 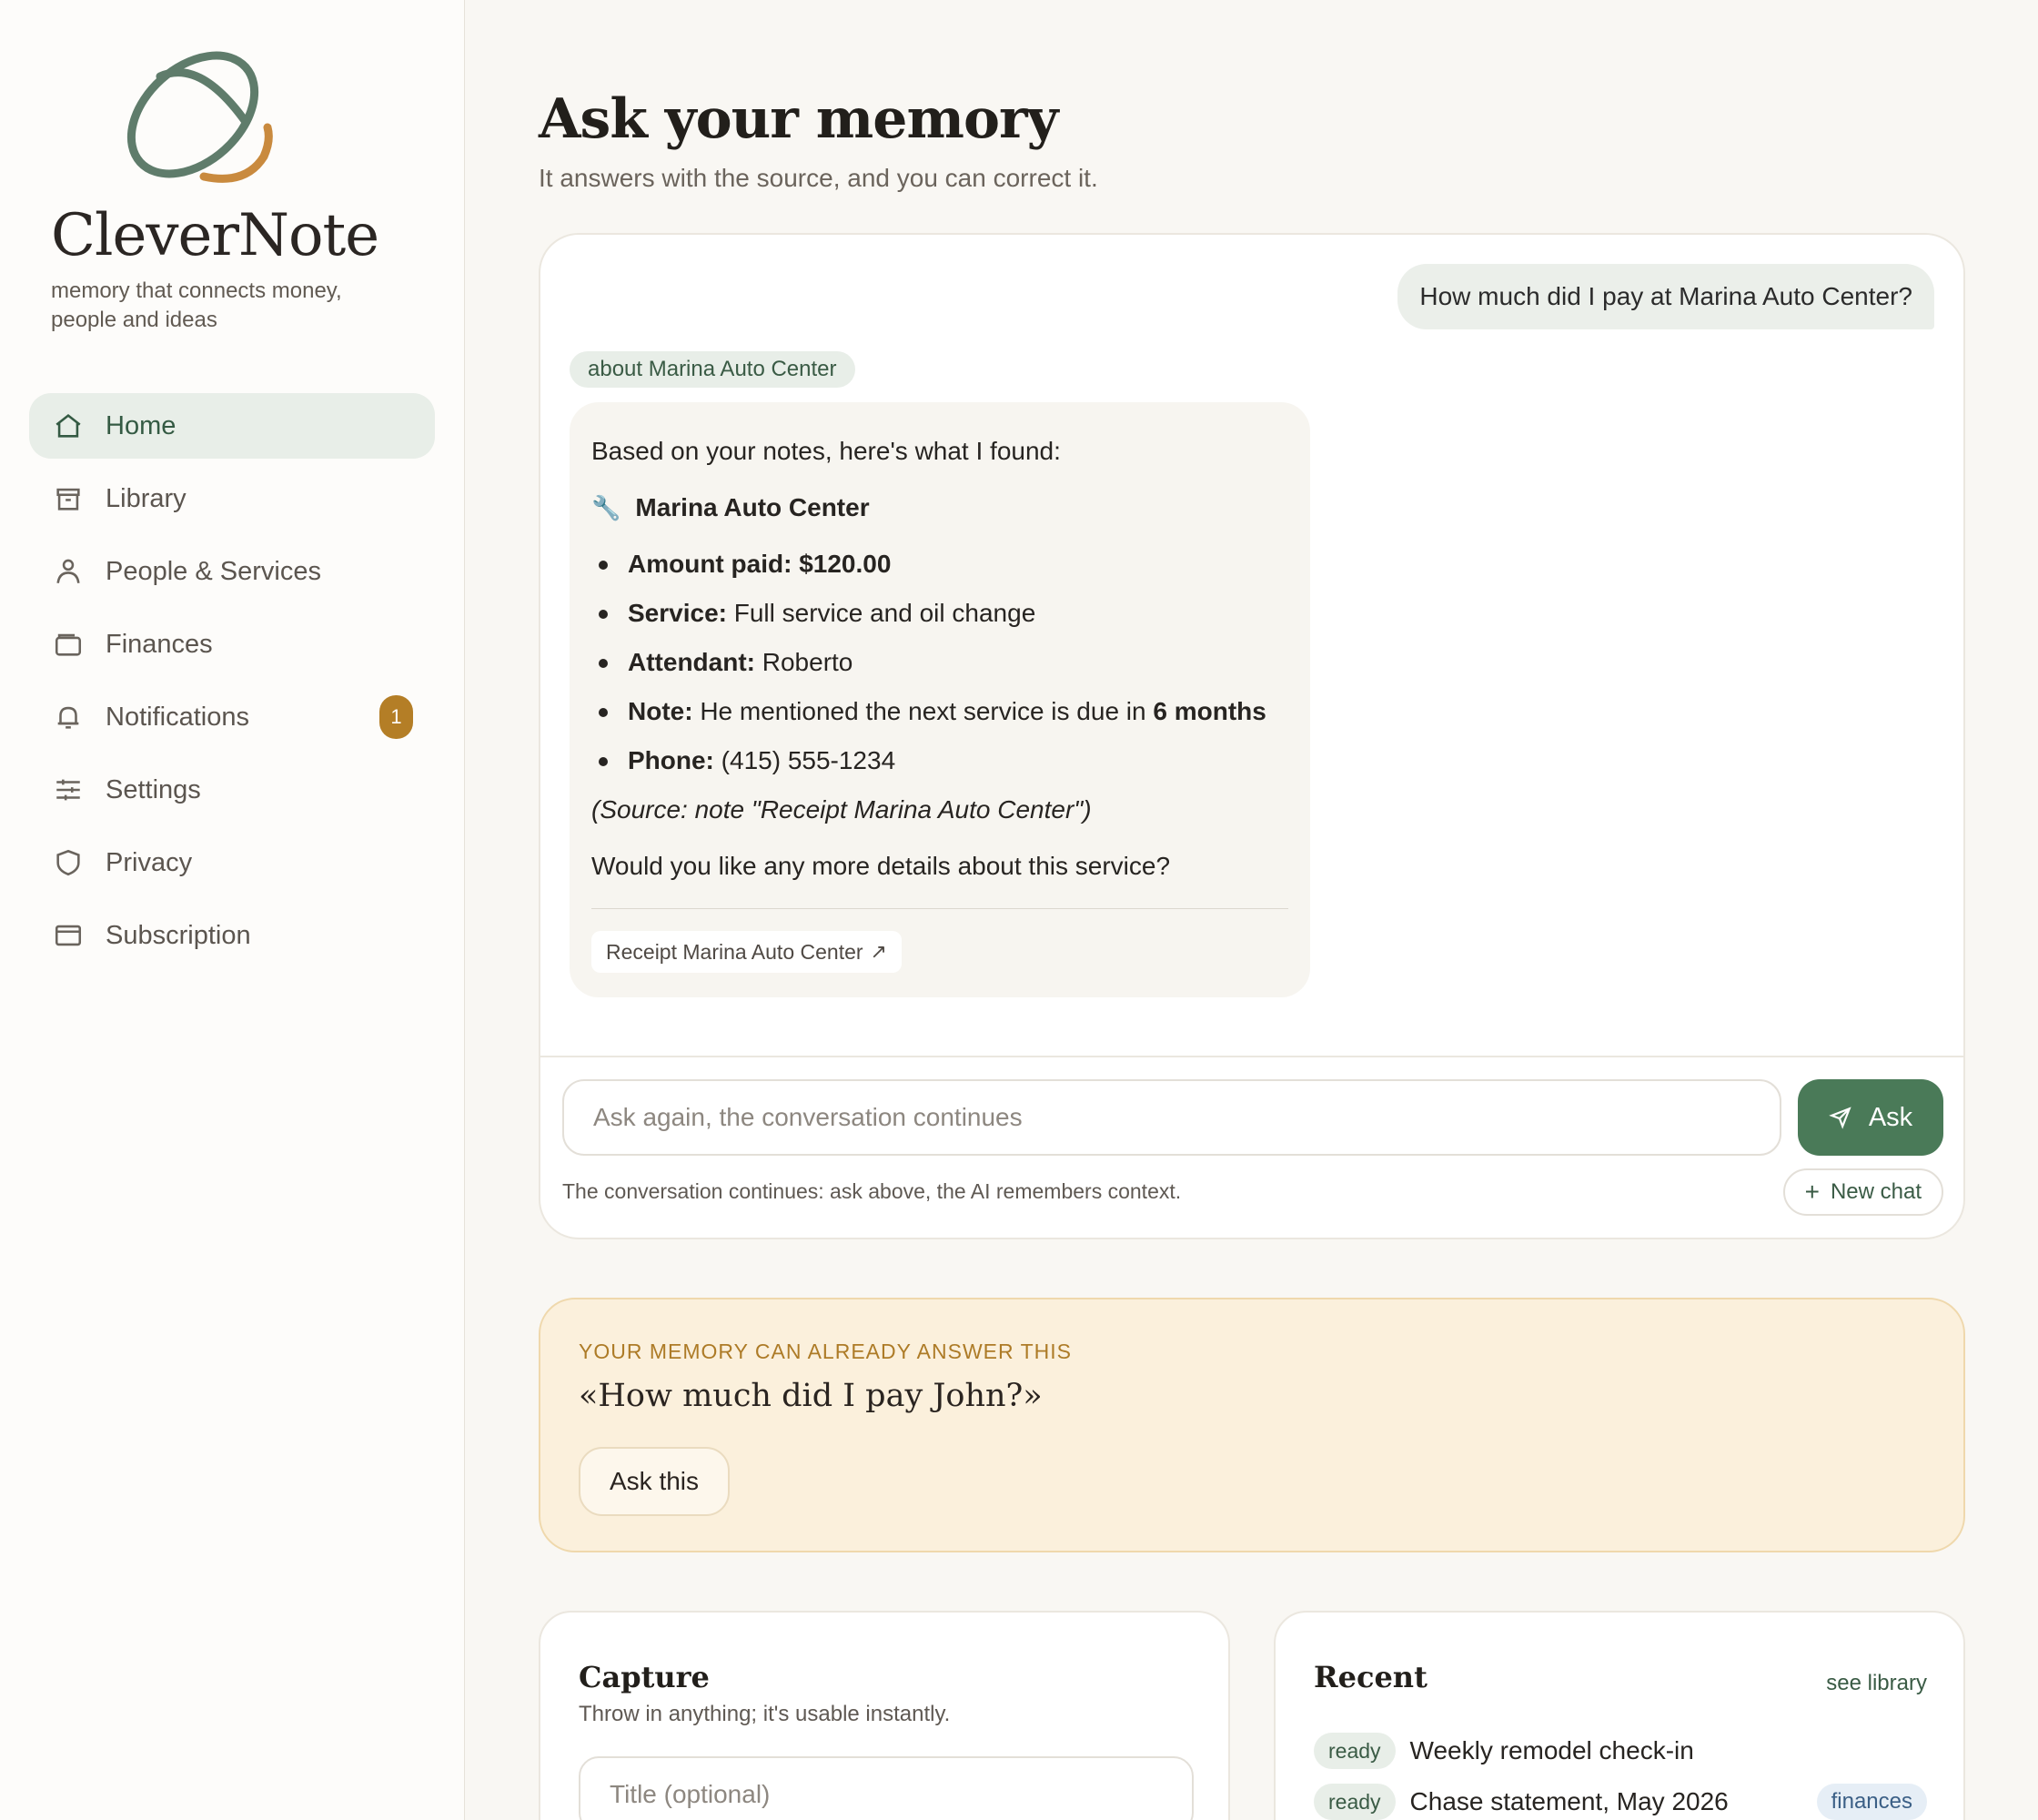 What do you see at coordinates (232, 499) in the screenshot?
I see `nav-item-library: Library` at bounding box center [232, 499].